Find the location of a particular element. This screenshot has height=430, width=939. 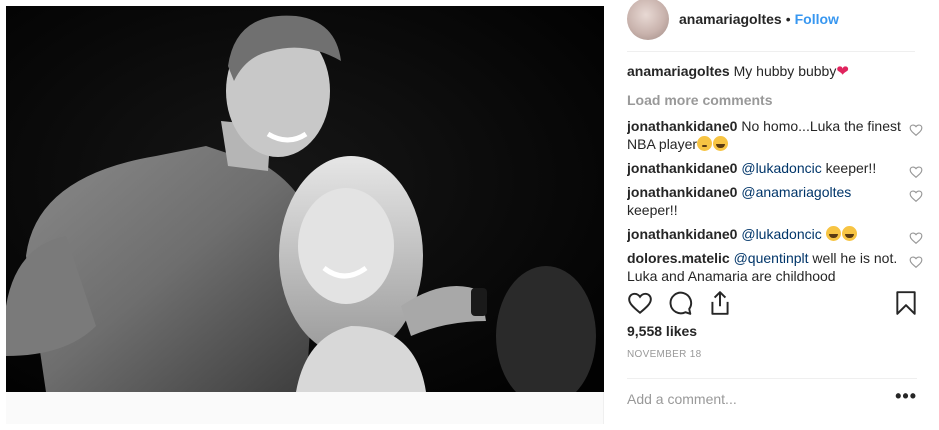

more-options-icon: ••• is located at coordinates (906, 396).